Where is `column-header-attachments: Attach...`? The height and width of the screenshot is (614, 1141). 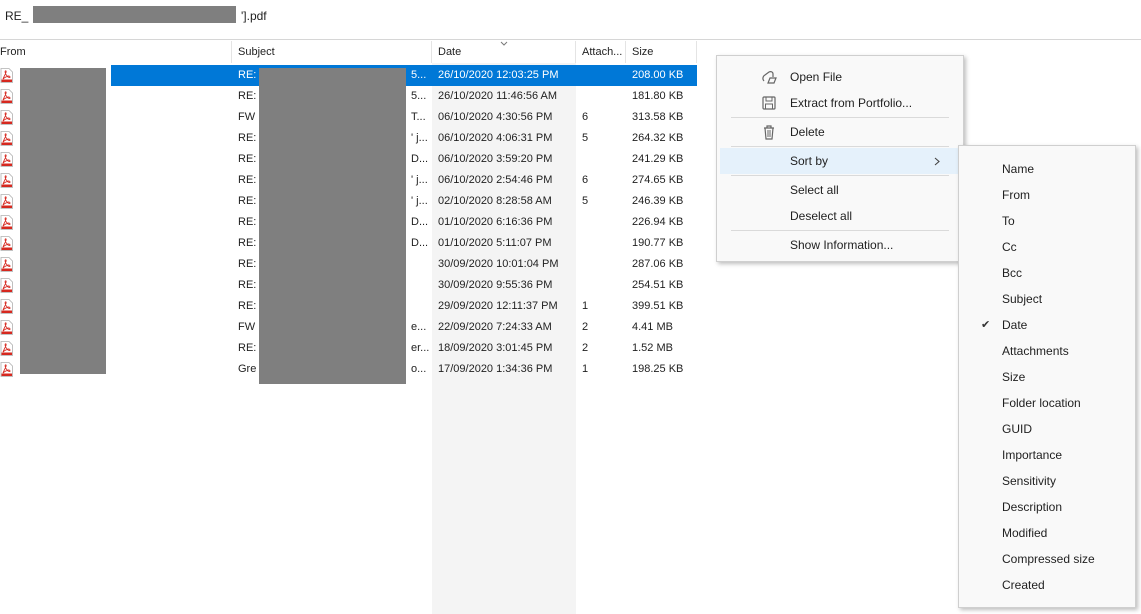 column-header-attachments: Attach... is located at coordinates (601, 52).